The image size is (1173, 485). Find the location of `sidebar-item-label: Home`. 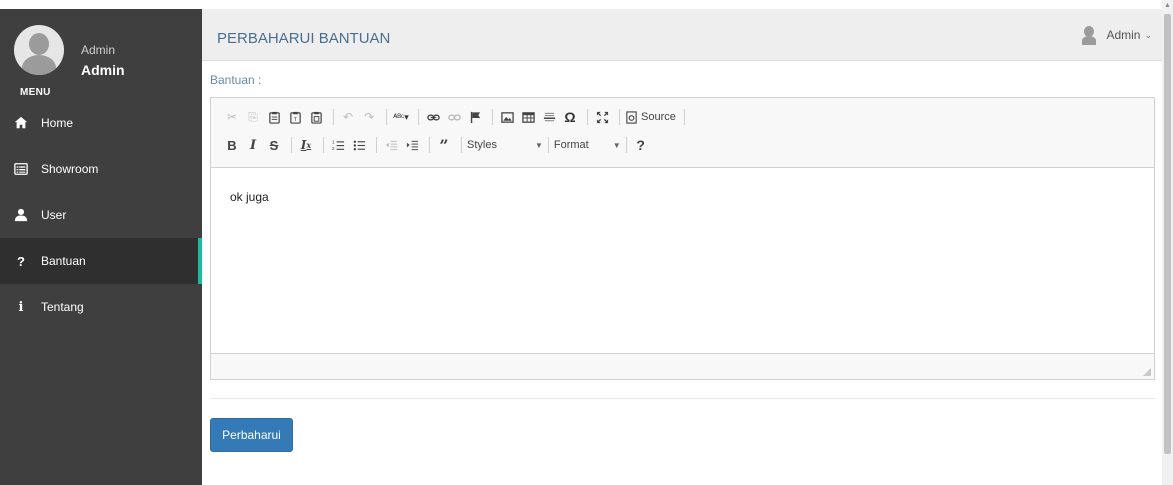

sidebar-item-label: Home is located at coordinates (57, 123).